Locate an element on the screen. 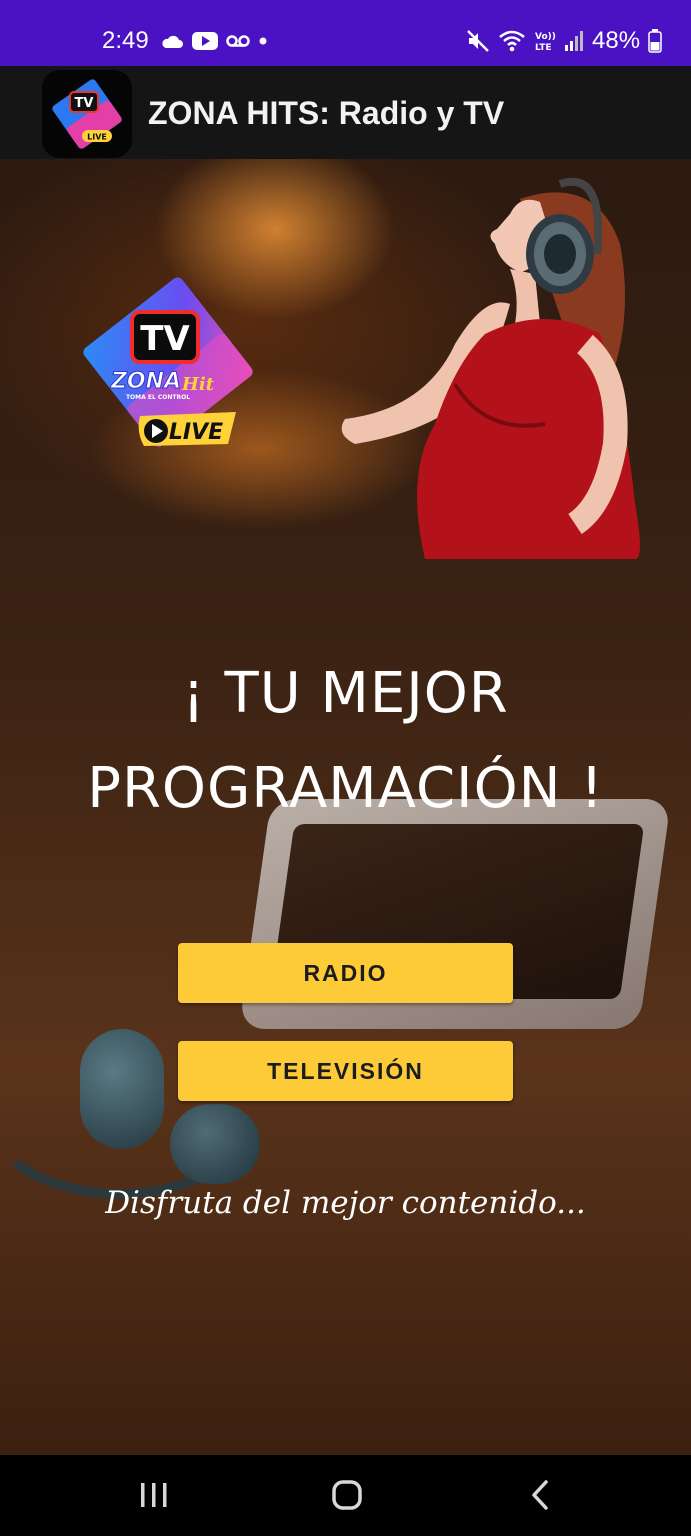 Image resolution: width=691 pixels, height=1536 pixels. logo-hit-text: Hit is located at coordinates (198, 384).